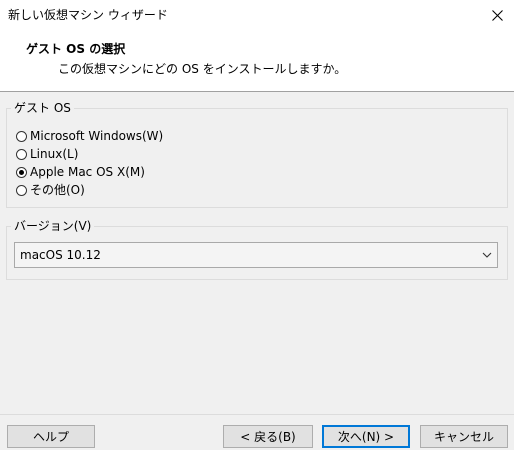 The image size is (514, 450). I want to click on radio-circle-selected, so click(21, 172).